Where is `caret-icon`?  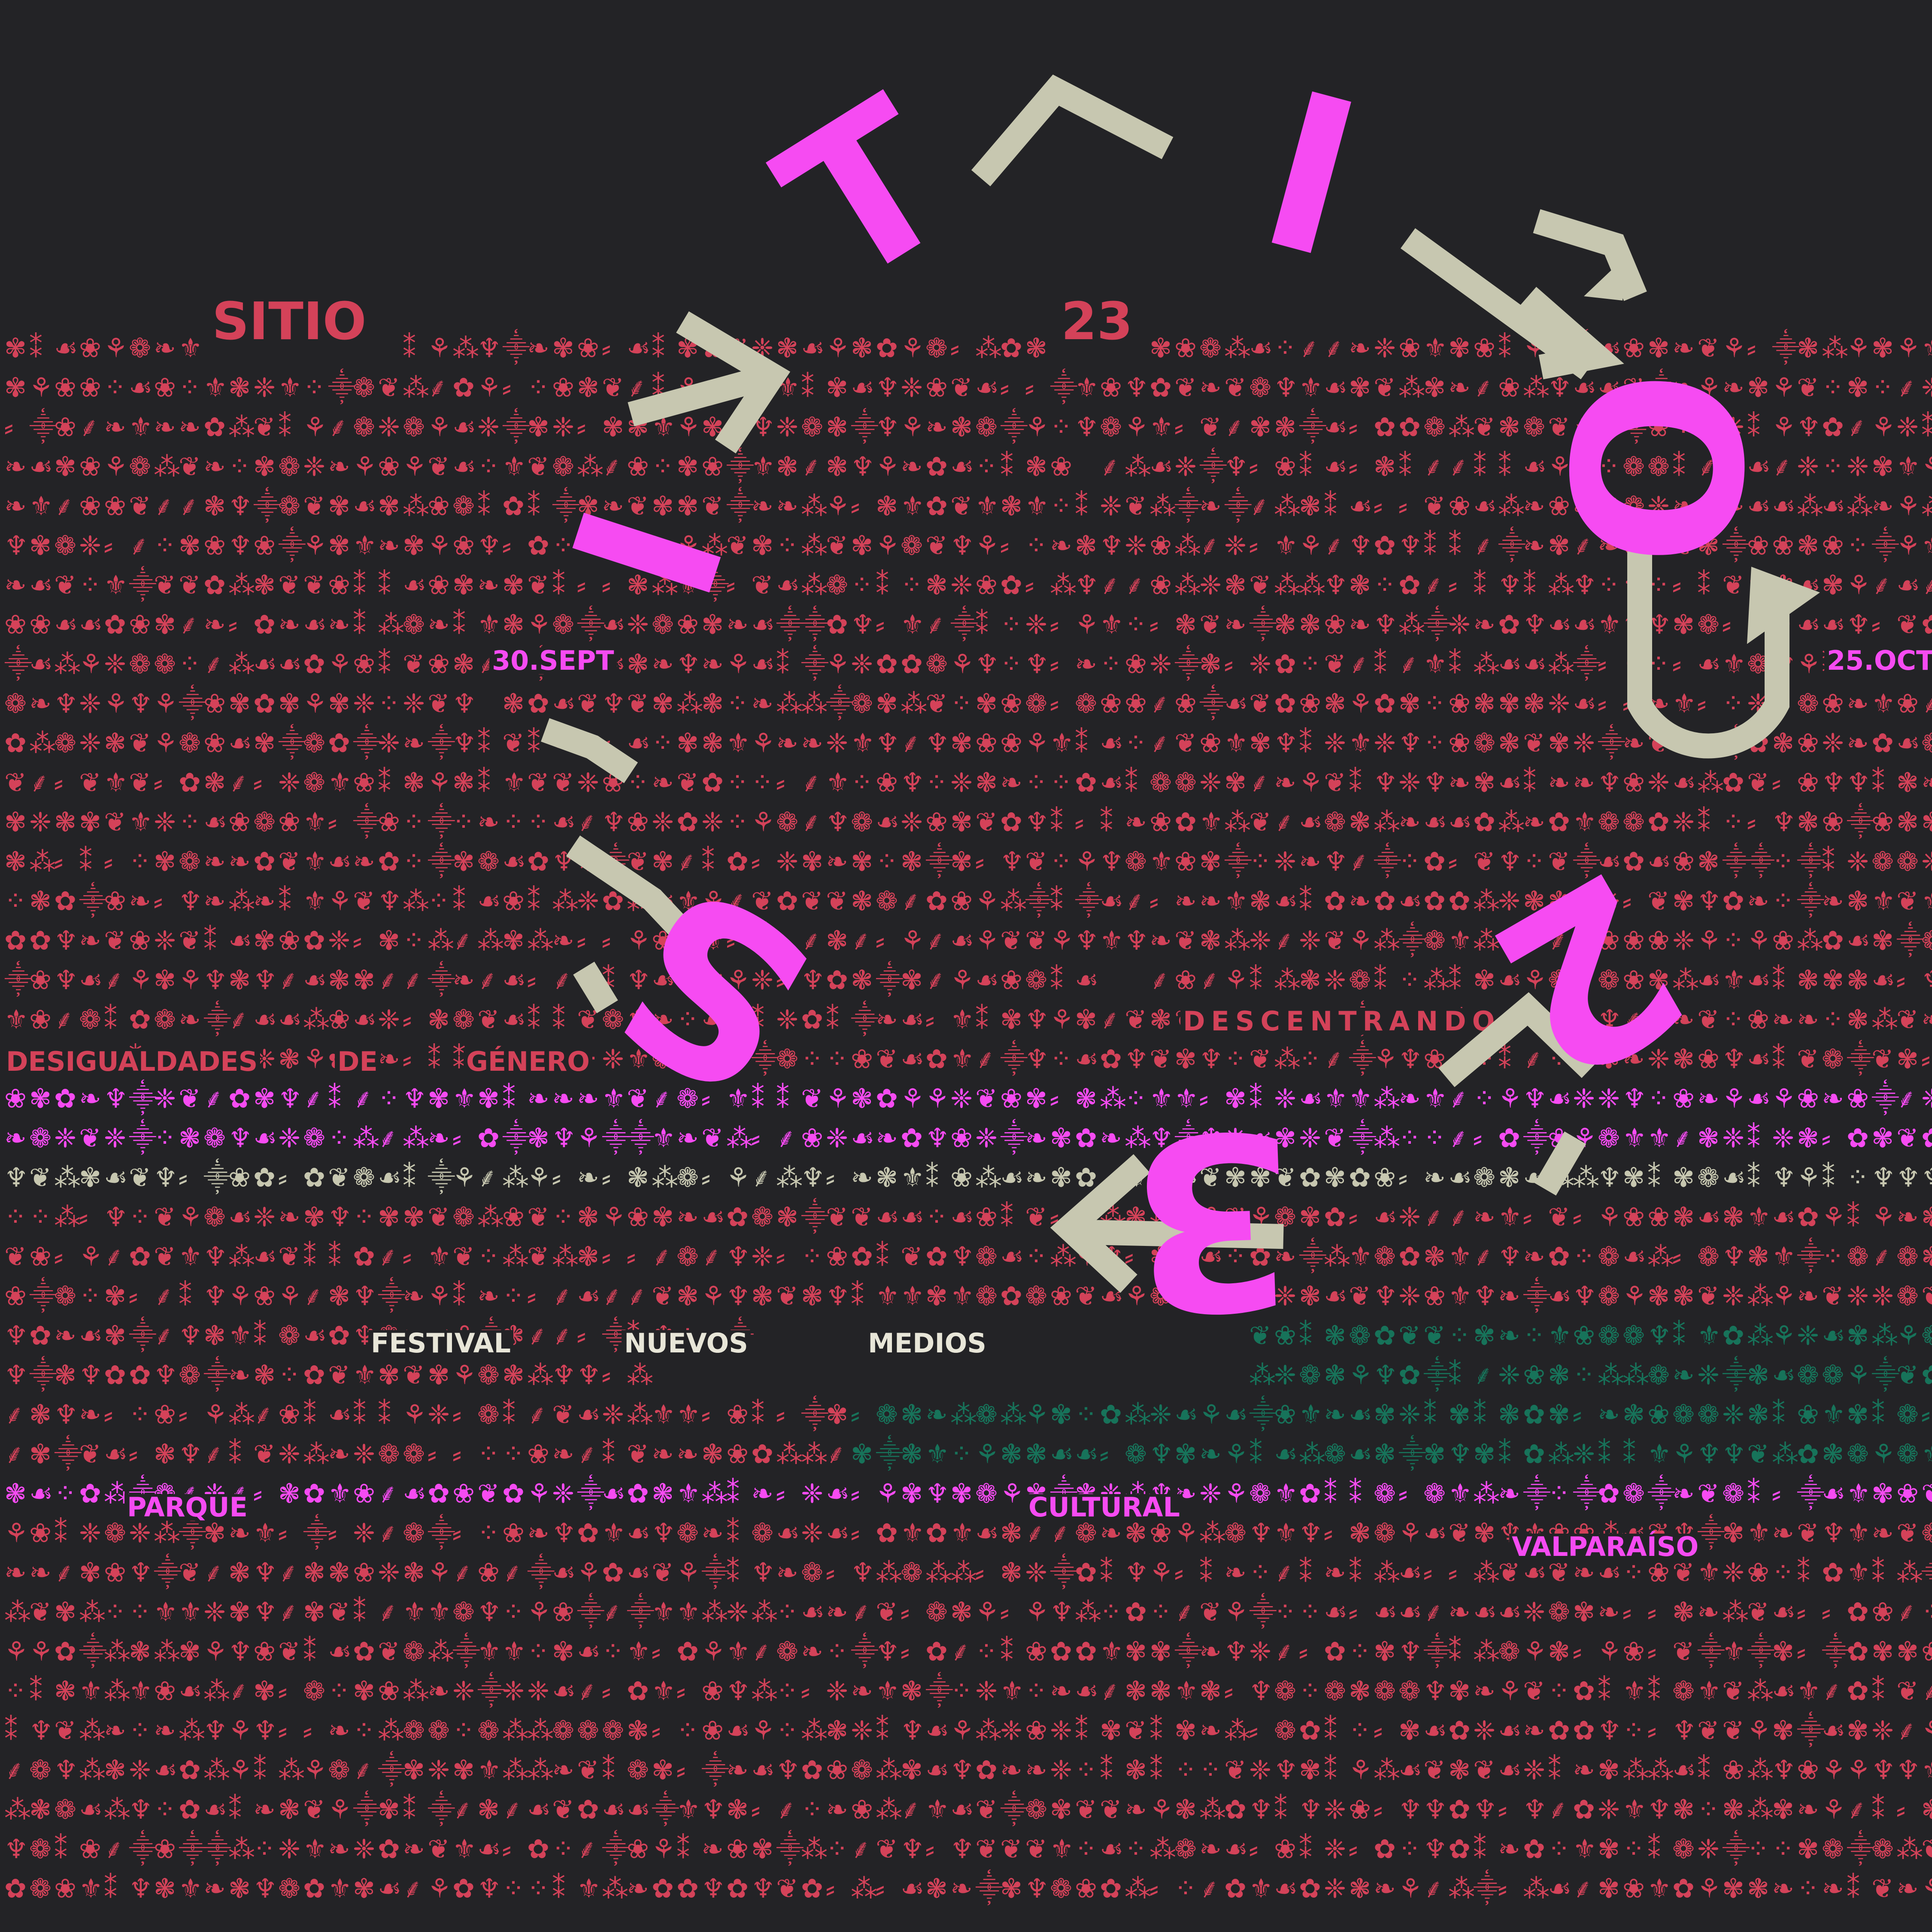
caret-icon is located at coordinates (1072, 130).